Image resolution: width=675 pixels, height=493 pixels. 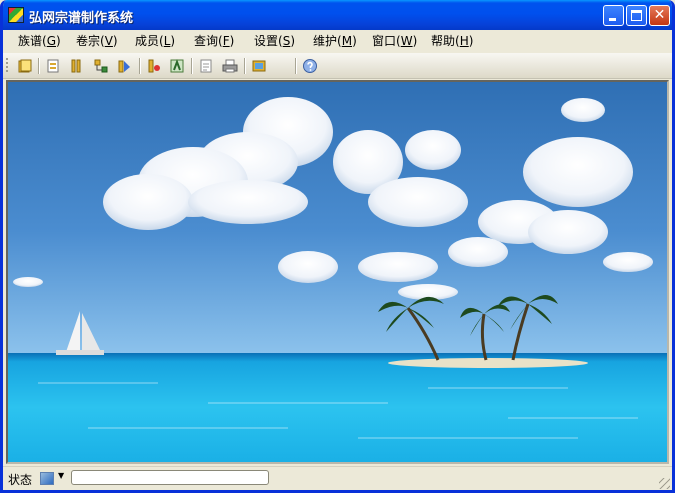 What do you see at coordinates (337, 66) in the screenshot?
I see `toolbar` at bounding box center [337, 66].